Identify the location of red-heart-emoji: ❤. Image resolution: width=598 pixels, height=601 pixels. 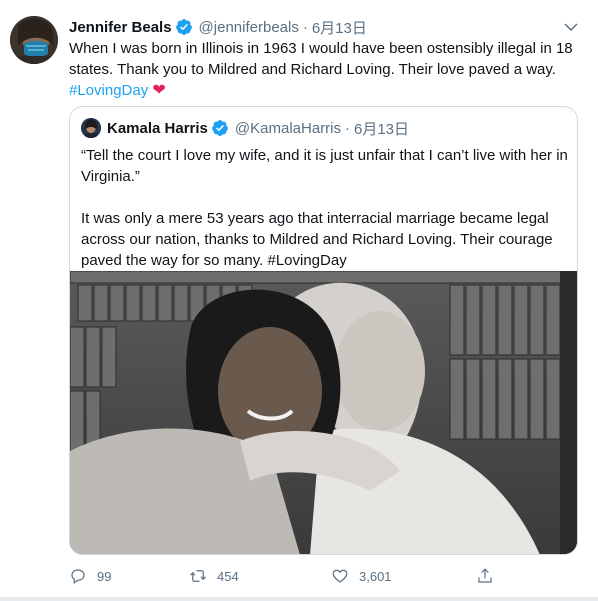
(159, 90).